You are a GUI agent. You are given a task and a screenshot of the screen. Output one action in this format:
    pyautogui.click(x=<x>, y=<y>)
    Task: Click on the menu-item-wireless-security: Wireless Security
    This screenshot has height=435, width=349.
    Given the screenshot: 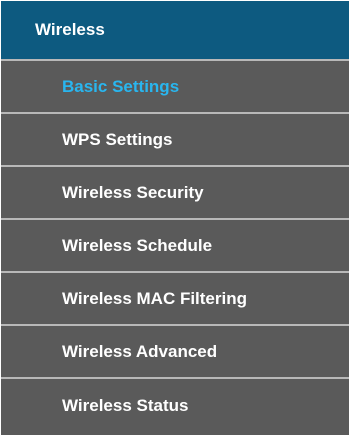 What is the action you would take?
    pyautogui.click(x=175, y=193)
    